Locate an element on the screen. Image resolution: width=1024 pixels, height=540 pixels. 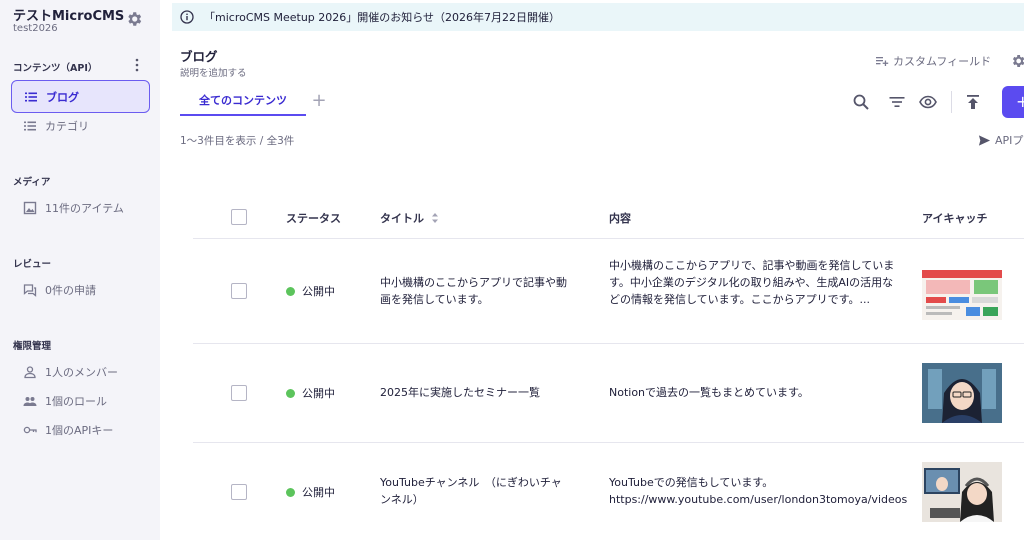
page-title: ブログ is located at coordinates (199, 56).